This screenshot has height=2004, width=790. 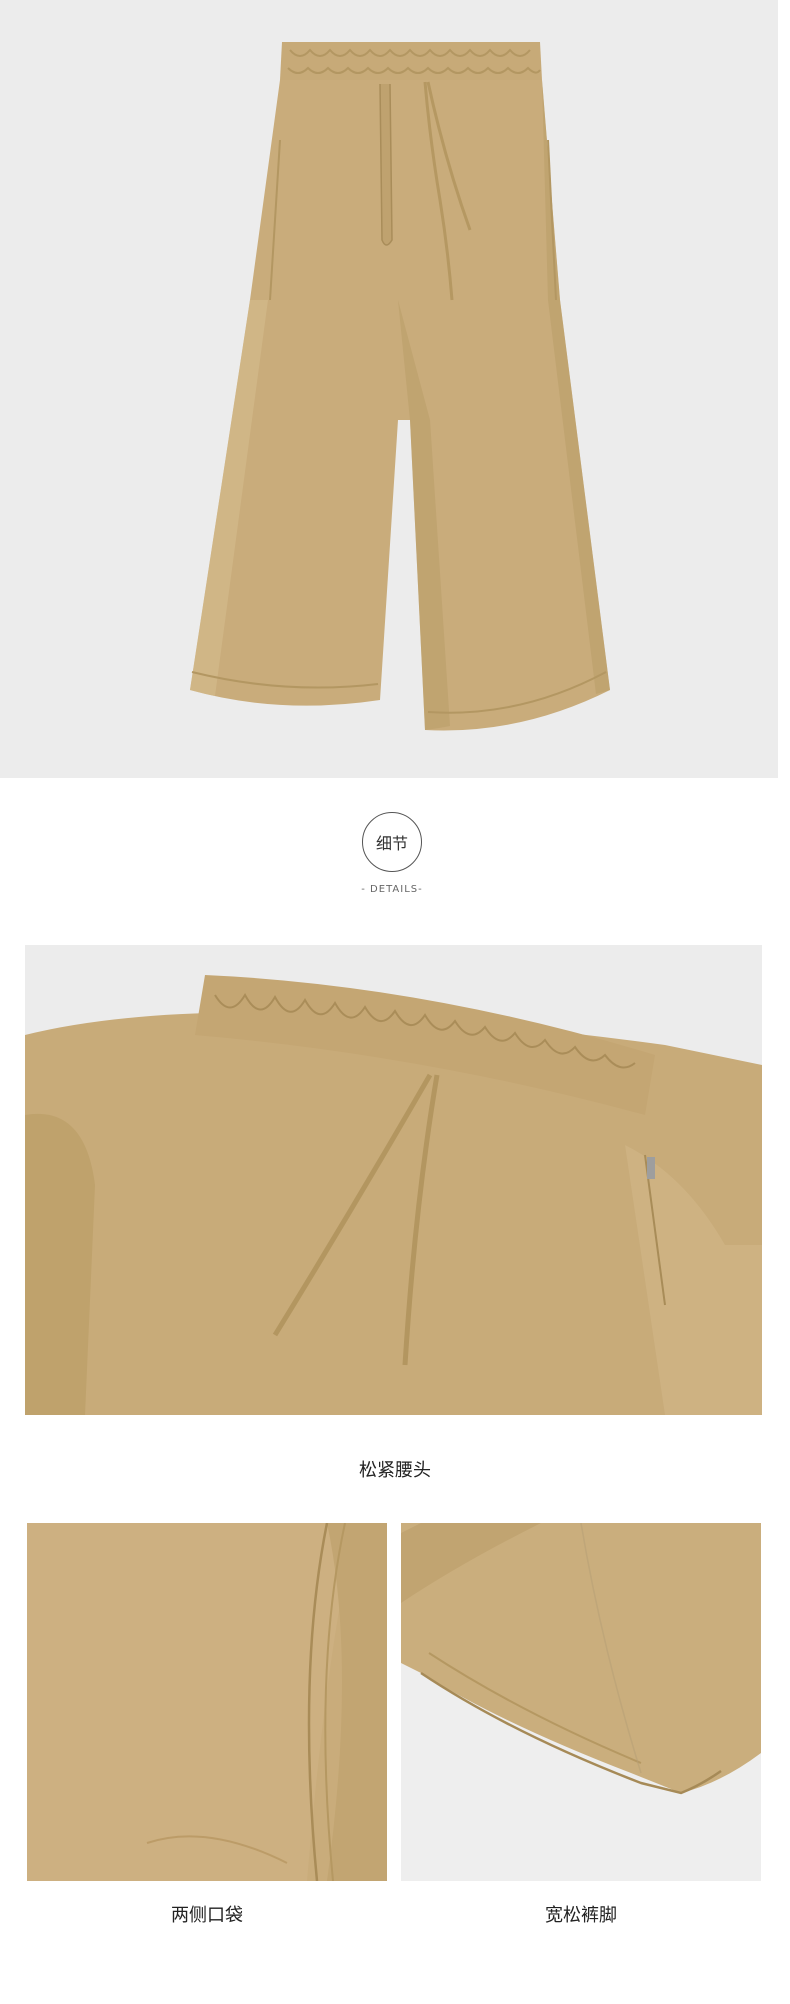 I want to click on hem-caption: 宽松裤脚, so click(x=581, y=1915).